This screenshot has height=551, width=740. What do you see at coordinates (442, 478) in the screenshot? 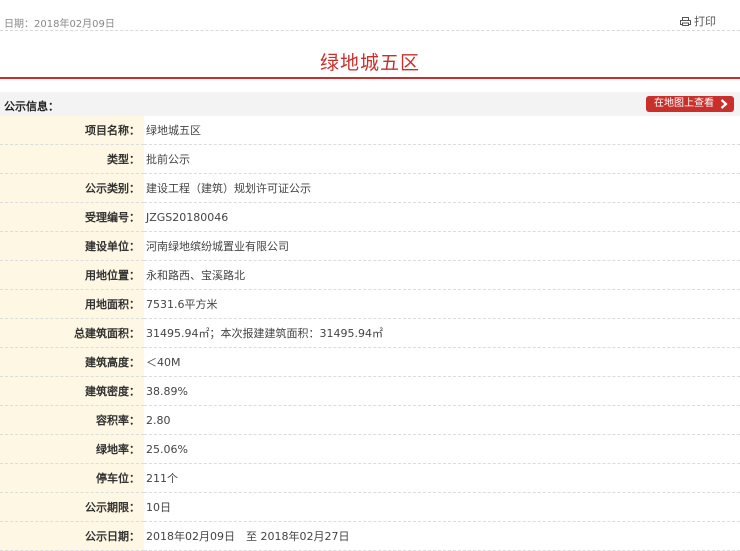
I see `field-value: 211个` at bounding box center [442, 478].